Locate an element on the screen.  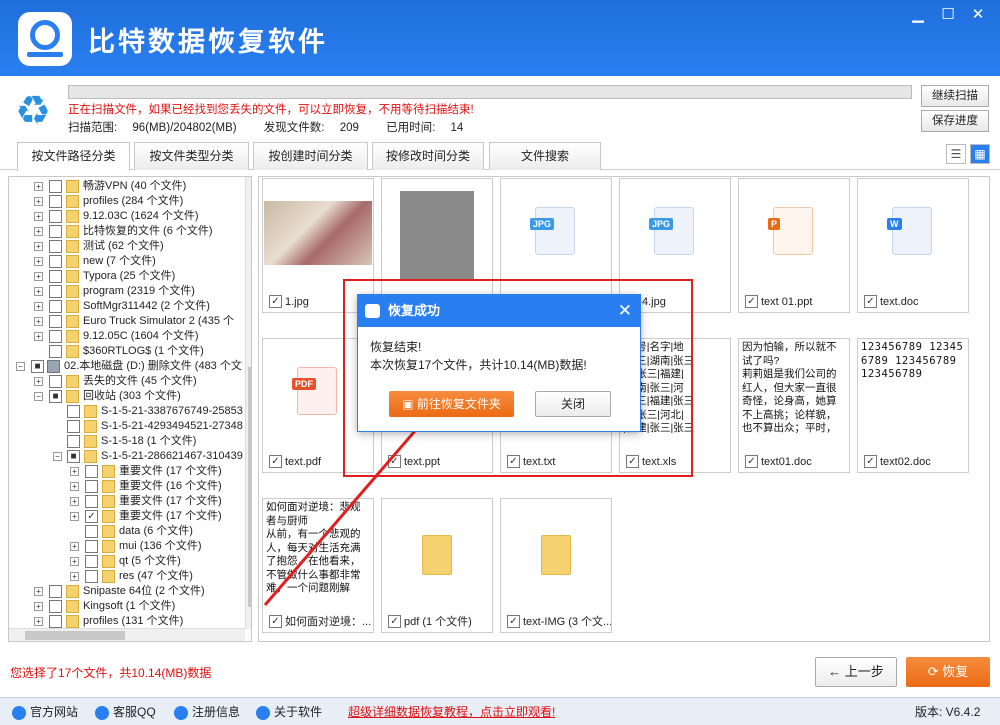
minimize-button: ▁ is located at coordinates (918, 15).